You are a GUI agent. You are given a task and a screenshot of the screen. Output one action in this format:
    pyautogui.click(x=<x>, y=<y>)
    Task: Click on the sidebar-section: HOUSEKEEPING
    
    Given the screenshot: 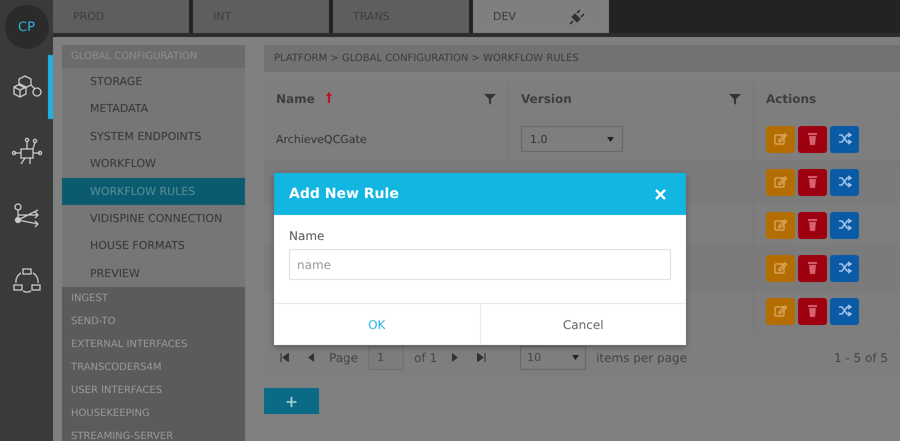 What is the action you would take?
    pyautogui.click(x=153, y=414)
    